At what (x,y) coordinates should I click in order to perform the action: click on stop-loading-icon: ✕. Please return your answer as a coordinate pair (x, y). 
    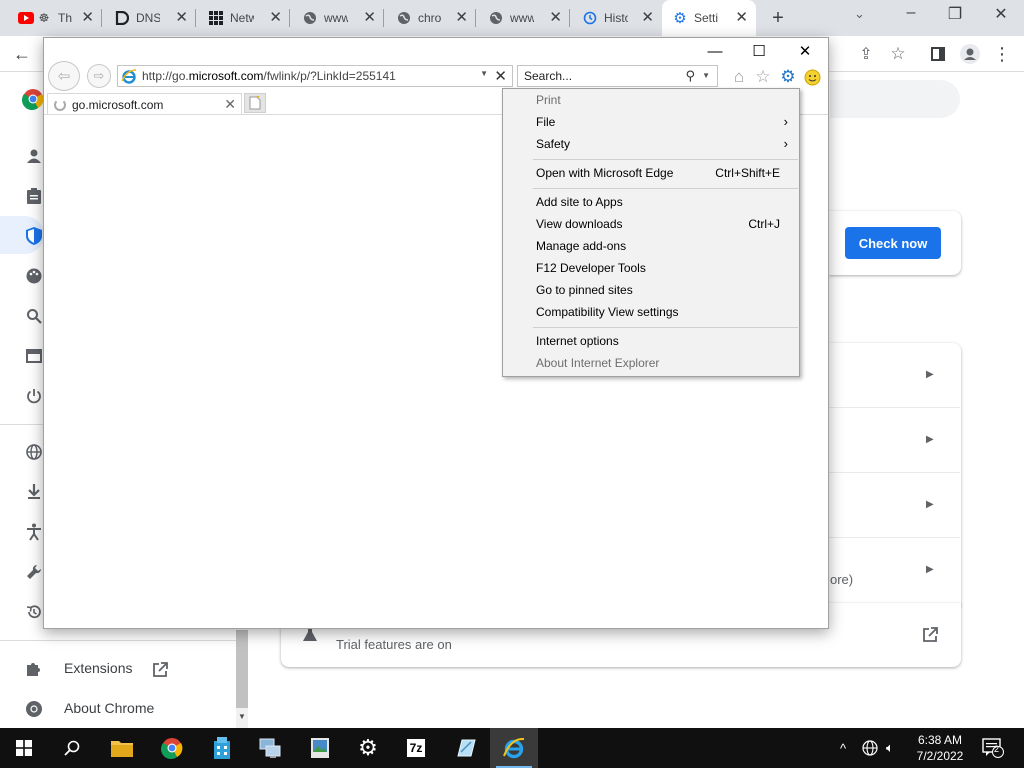
    Looking at the image, I should click on (500, 76).